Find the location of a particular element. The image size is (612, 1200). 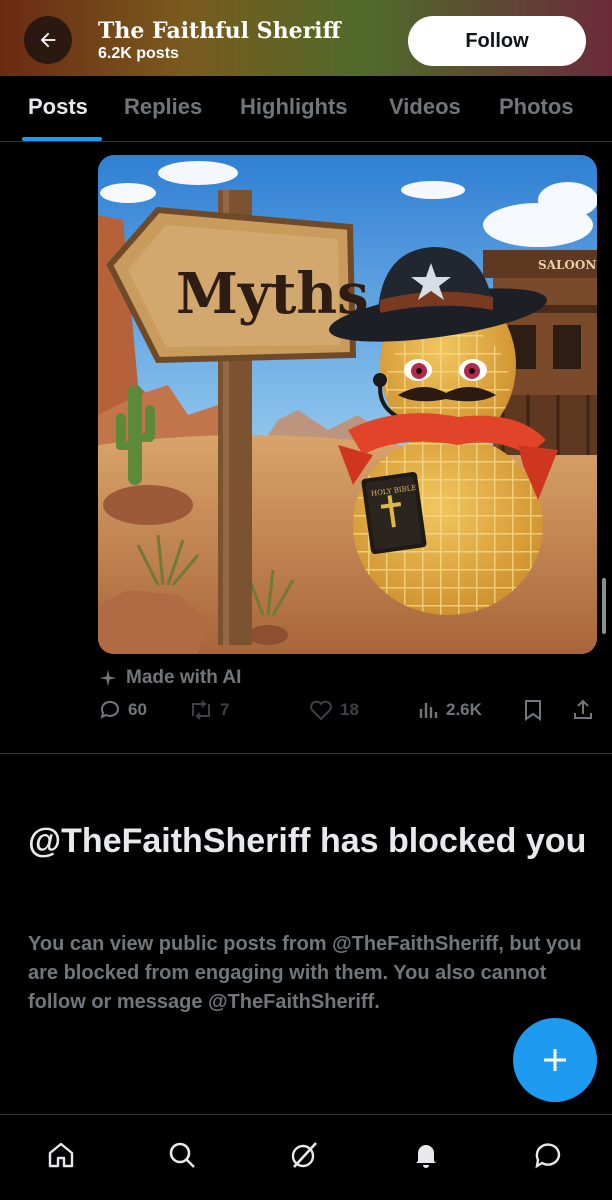

profile-tabs: Posts Replies Highlights Videos Photos is located at coordinates (306, 109).